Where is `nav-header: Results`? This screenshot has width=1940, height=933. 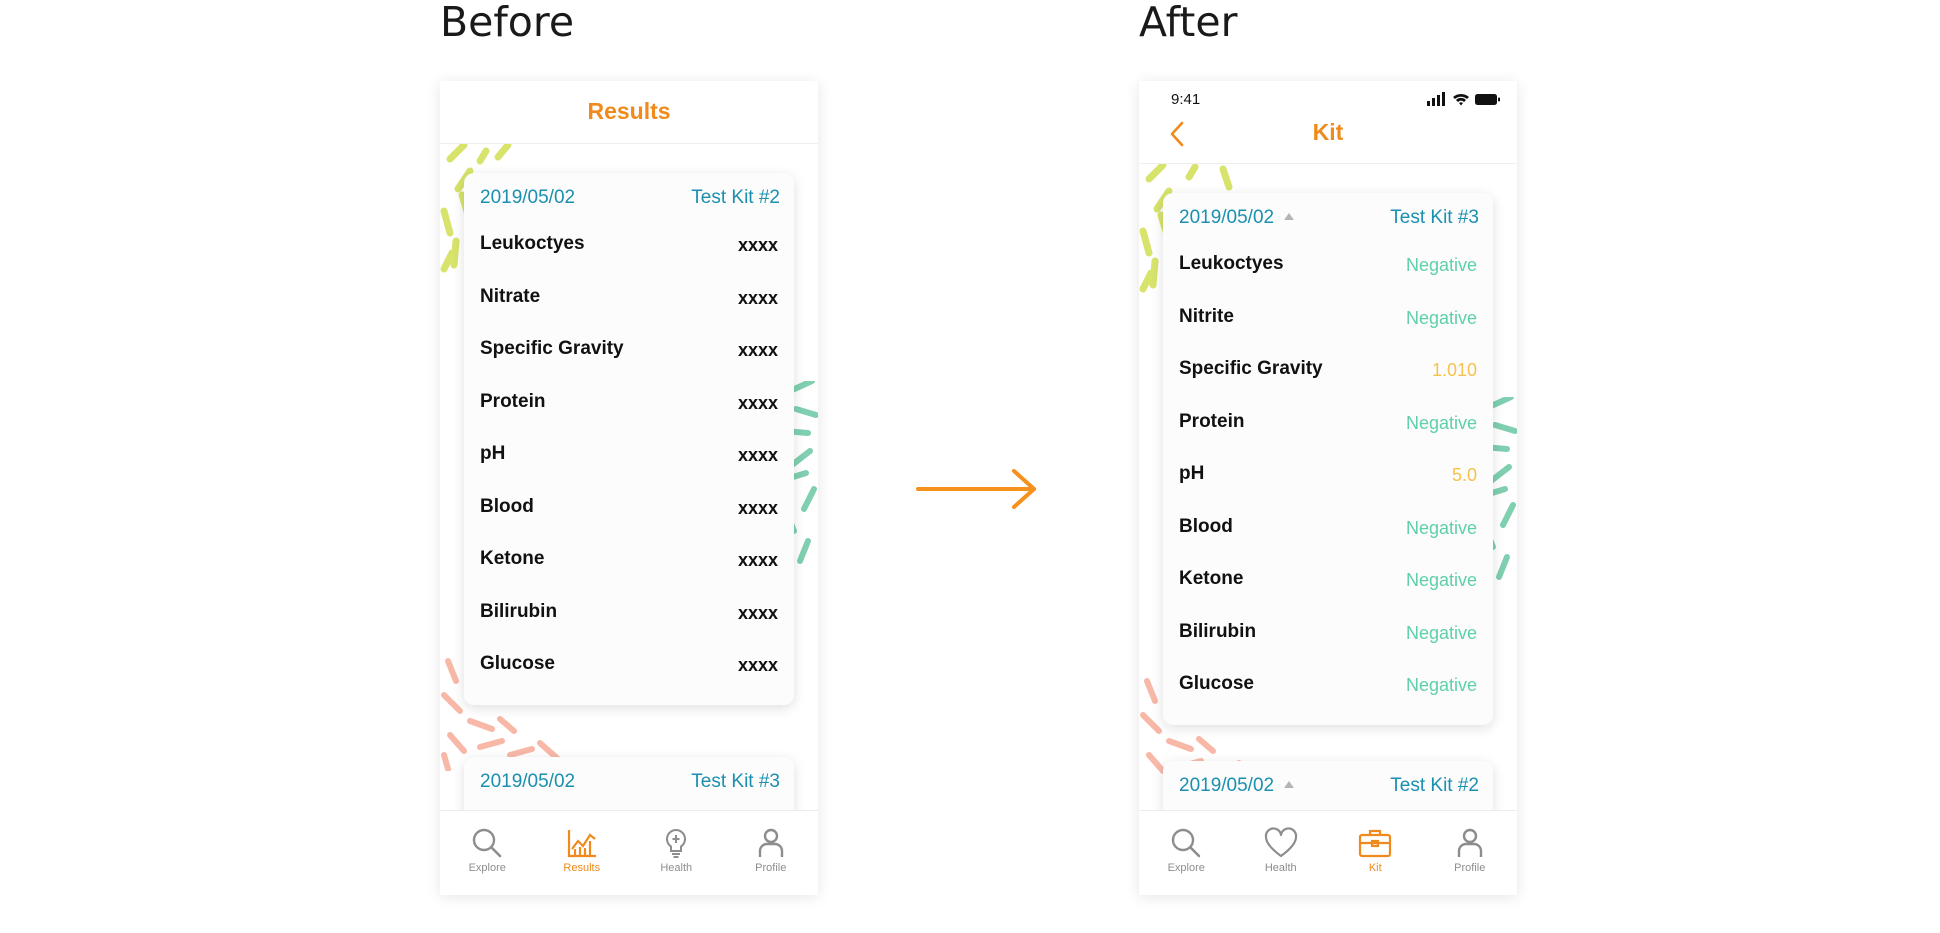 nav-header: Results is located at coordinates (629, 112).